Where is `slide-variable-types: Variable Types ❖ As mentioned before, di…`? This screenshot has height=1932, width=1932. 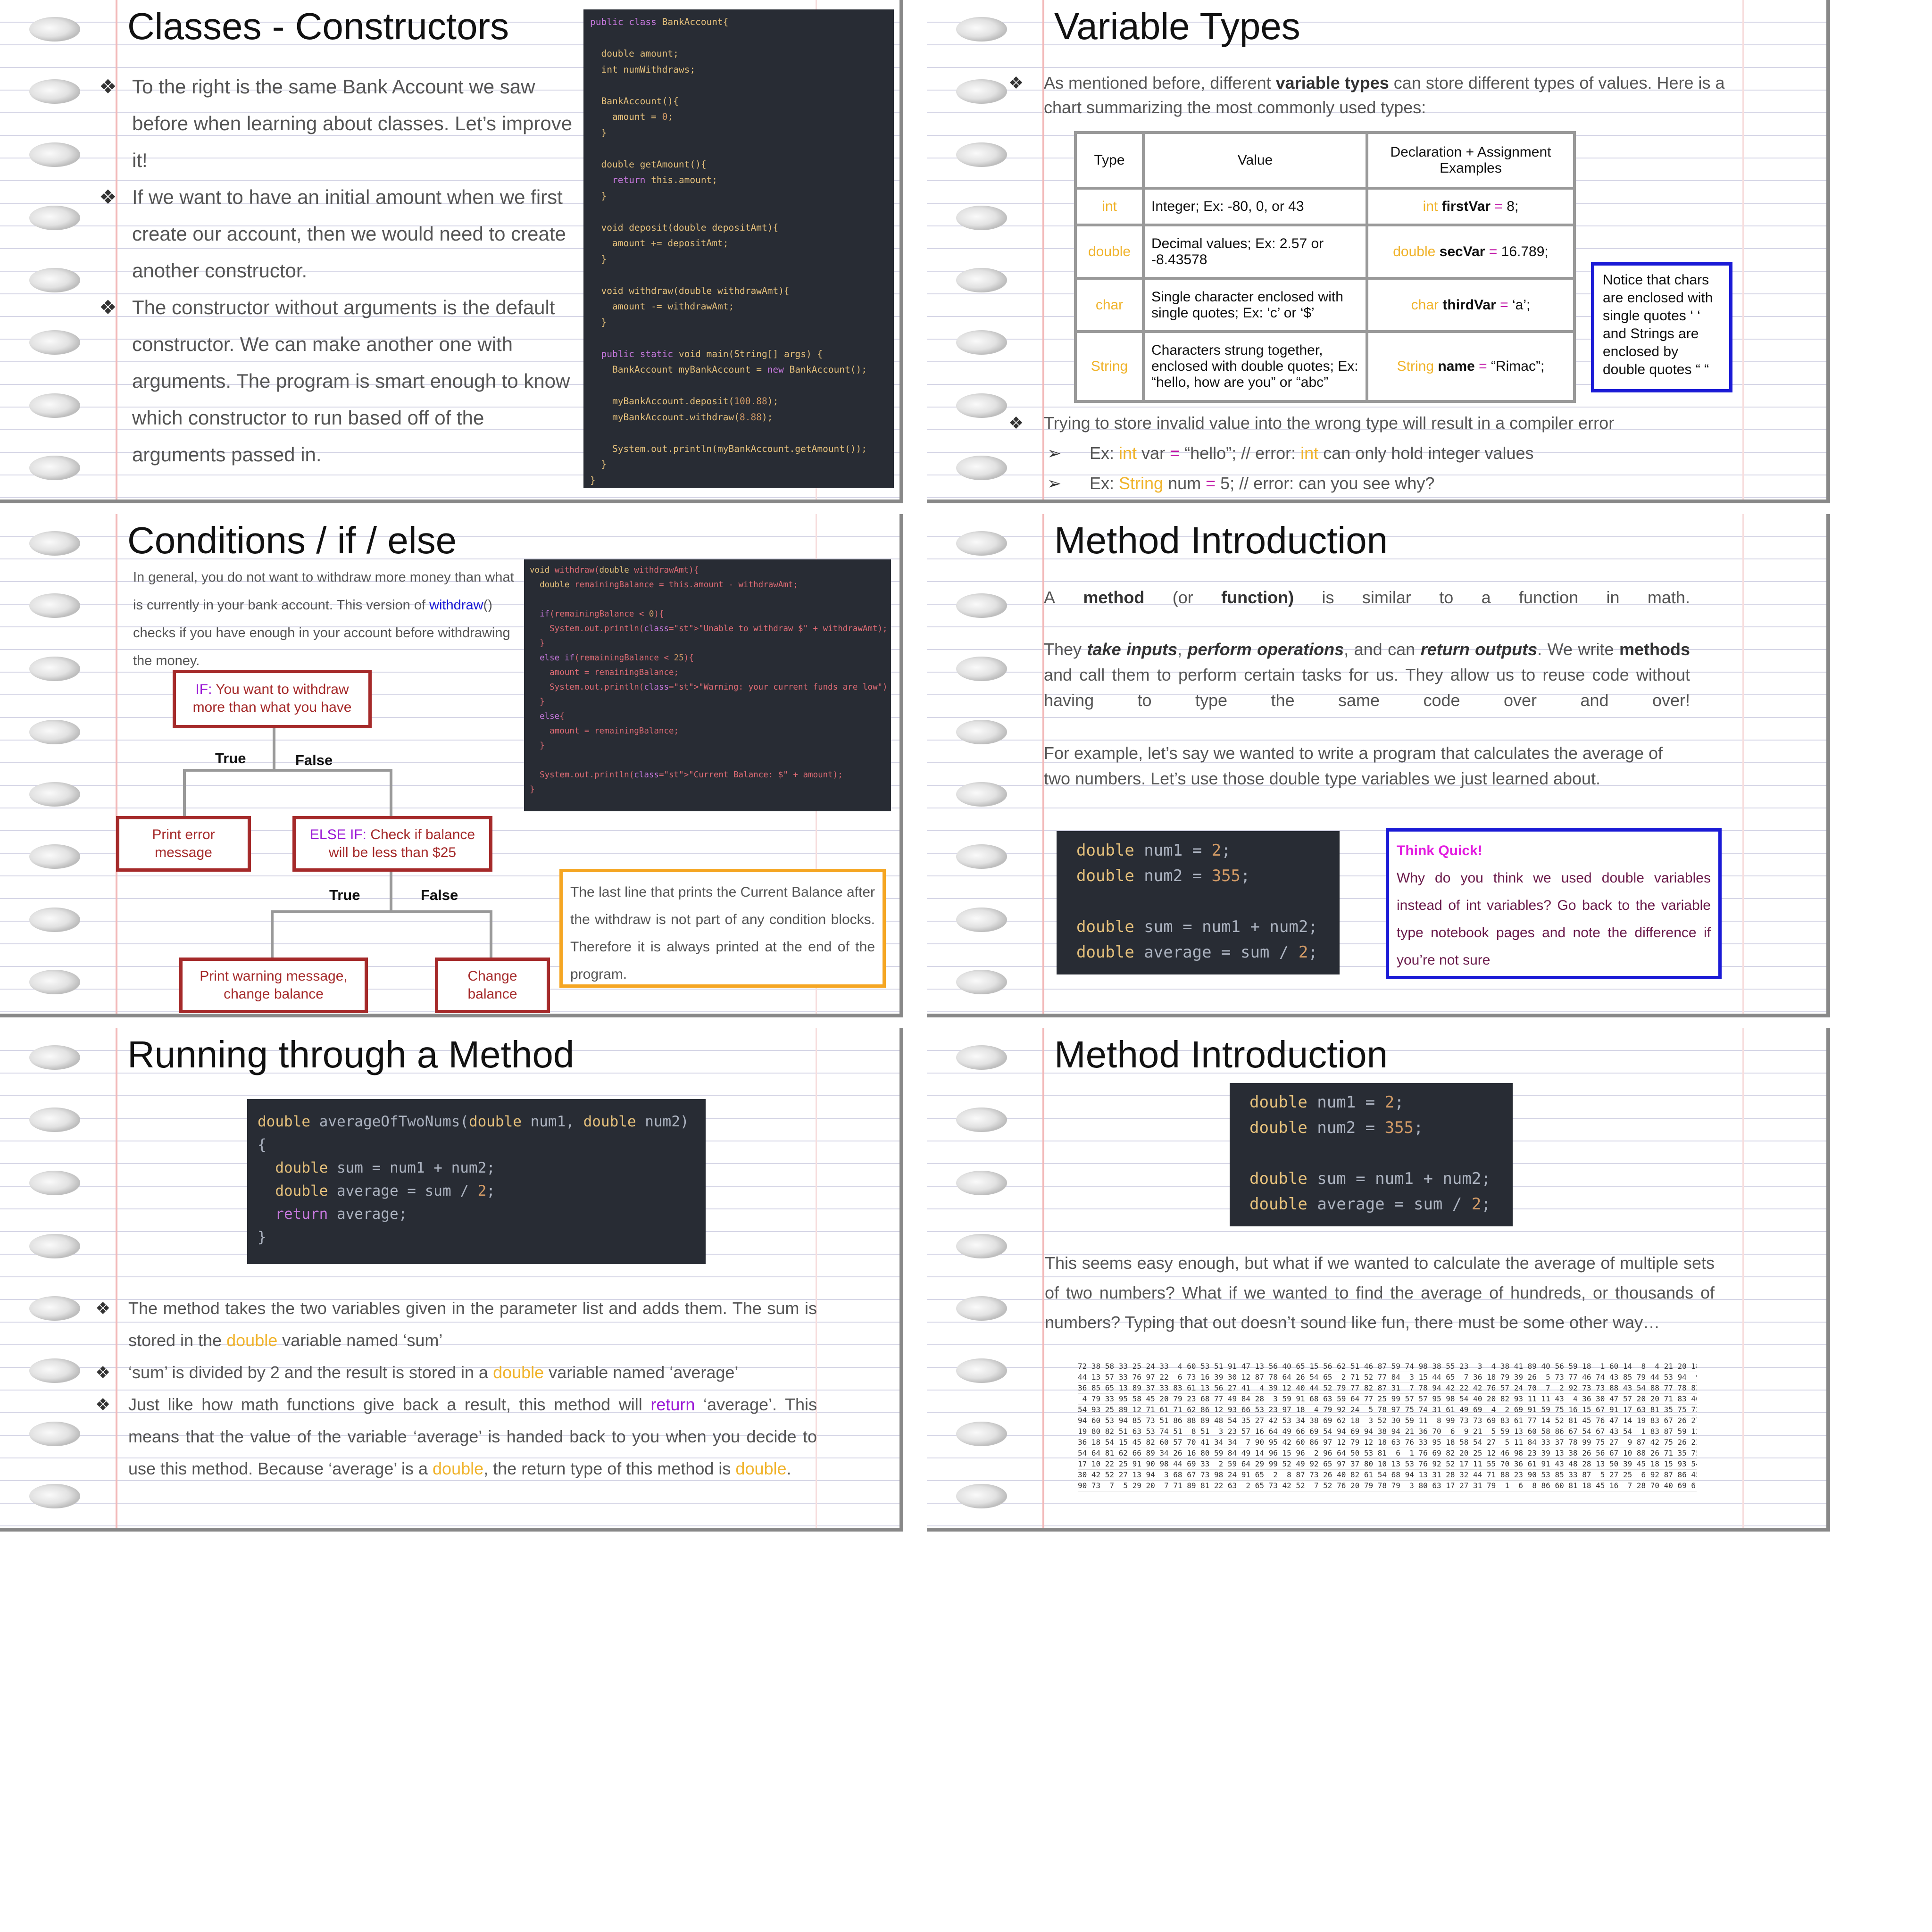 slide-variable-types: Variable Types ❖ As mentioned before, di… is located at coordinates (1378, 252).